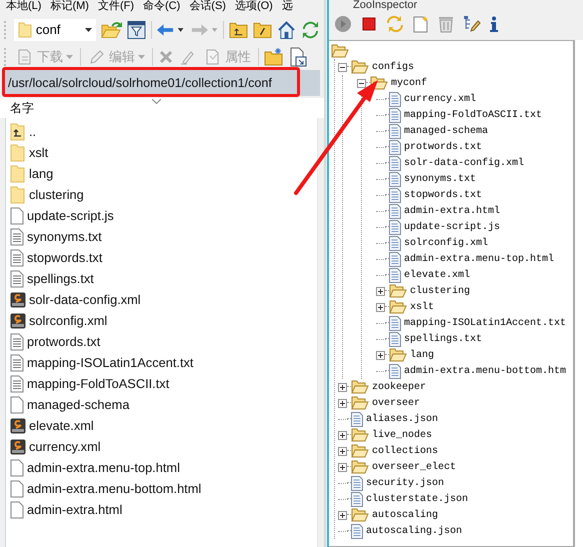 This screenshot has width=583, height=547. Describe the element at coordinates (455, 67) in the screenshot. I see `tree-node: configs` at that location.